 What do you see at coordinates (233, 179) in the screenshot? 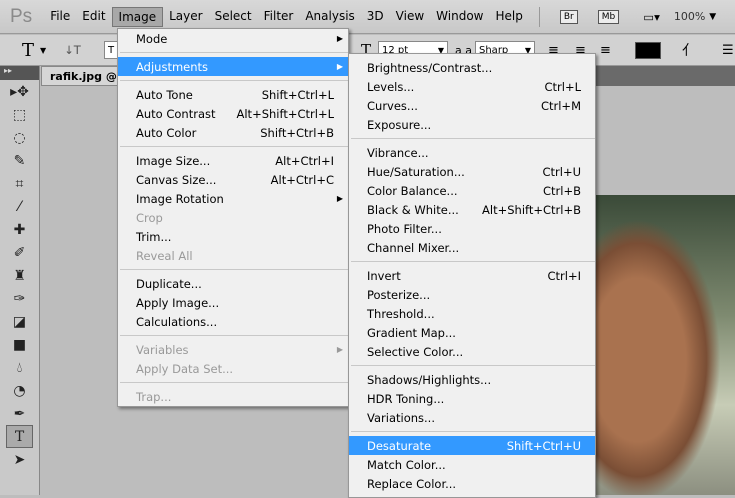
I see `menu-item-canvas-size: Canvas Size... Alt+Ctrl+C` at bounding box center [233, 179].